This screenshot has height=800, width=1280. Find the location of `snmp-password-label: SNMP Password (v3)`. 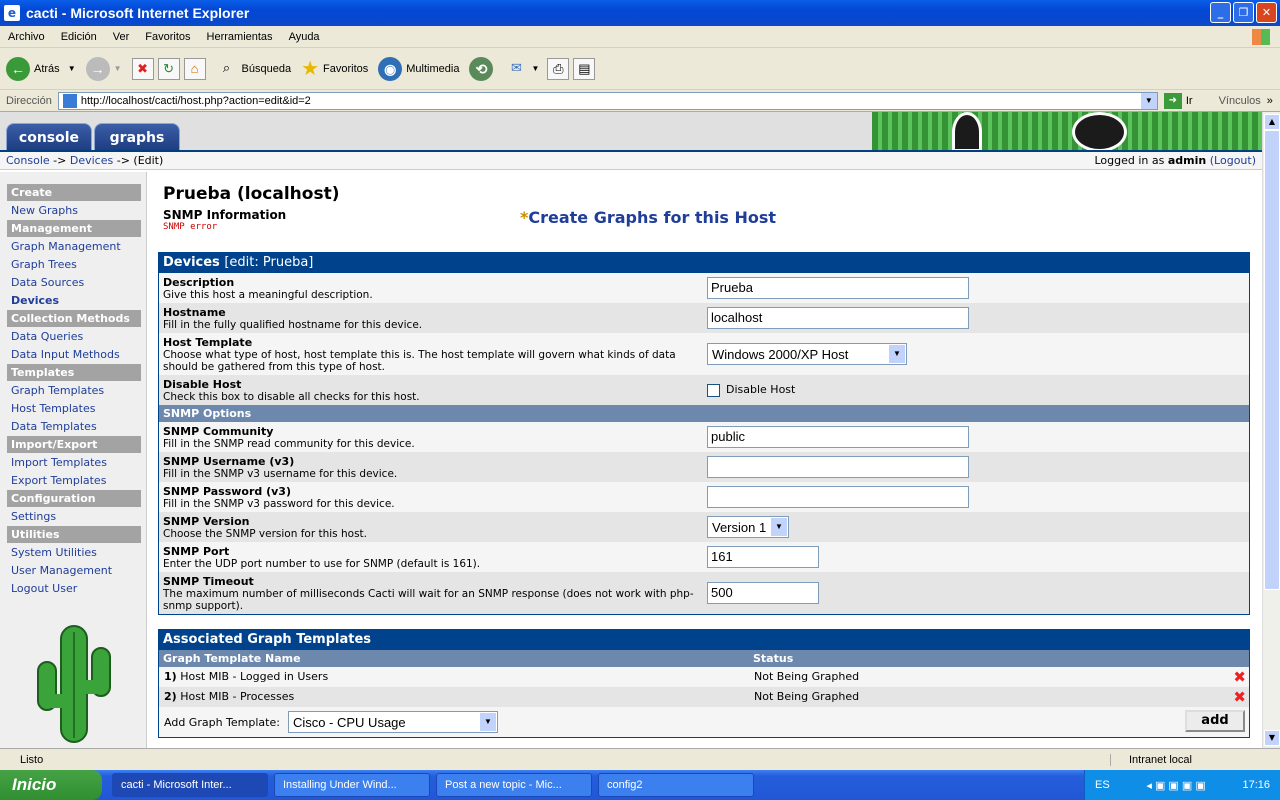

snmp-password-label: SNMP Password (v3) is located at coordinates (227, 491).